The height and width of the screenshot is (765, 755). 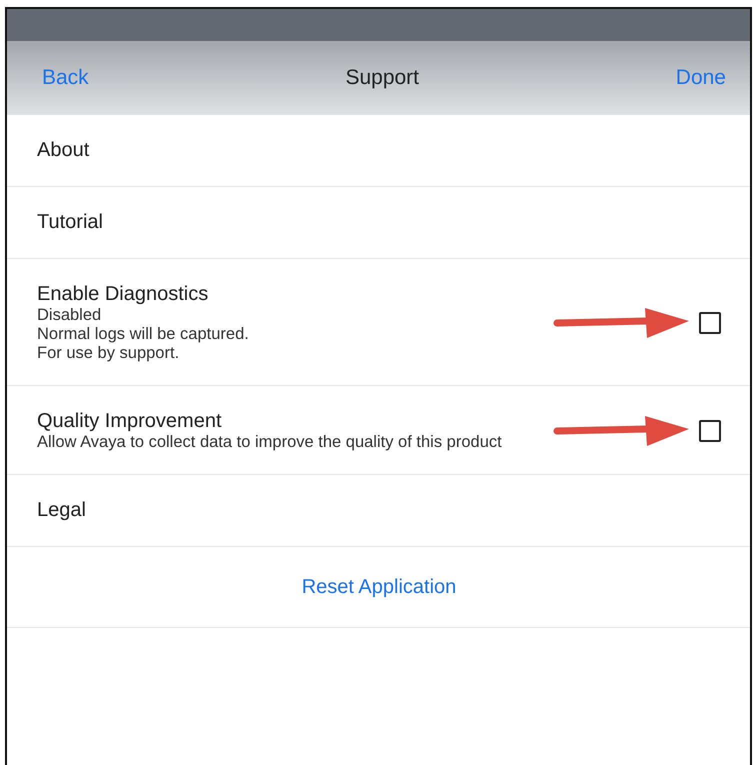 What do you see at coordinates (379, 587) in the screenshot?
I see `reset-link: Reset Application` at bounding box center [379, 587].